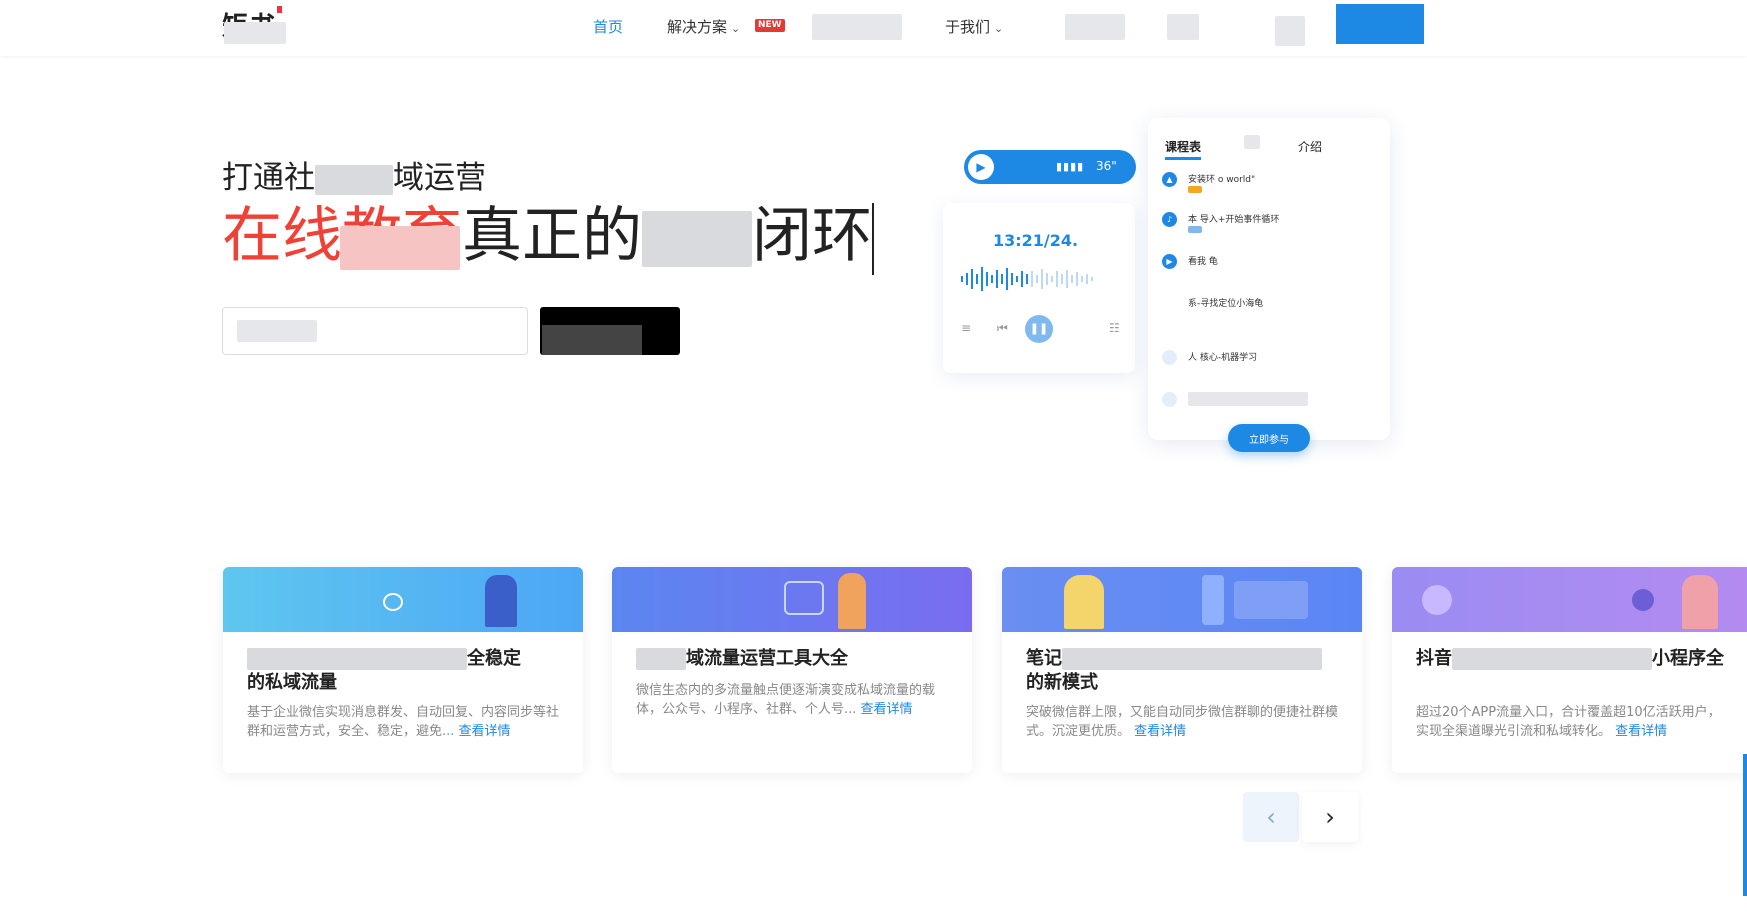 Image resolution: width=1747 pixels, height=917 pixels. What do you see at coordinates (1745, 825) in the screenshot?
I see `floating-side-tab` at bounding box center [1745, 825].